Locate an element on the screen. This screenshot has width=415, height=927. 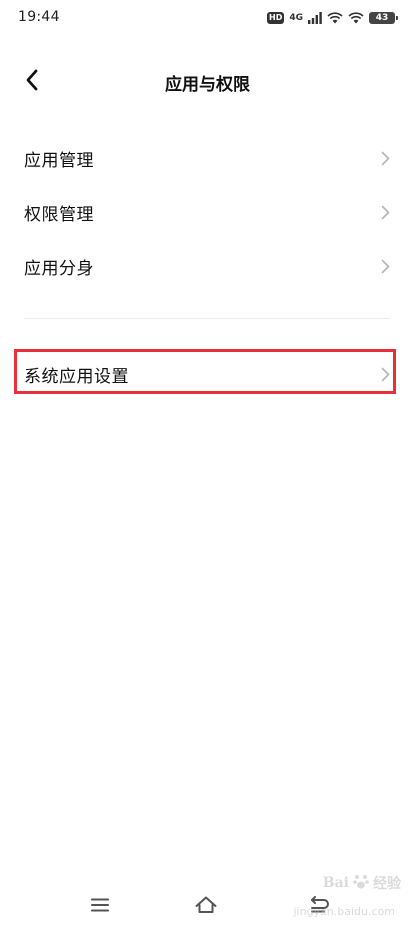
watermark: Bai 经验 is located at coordinates (362, 883).